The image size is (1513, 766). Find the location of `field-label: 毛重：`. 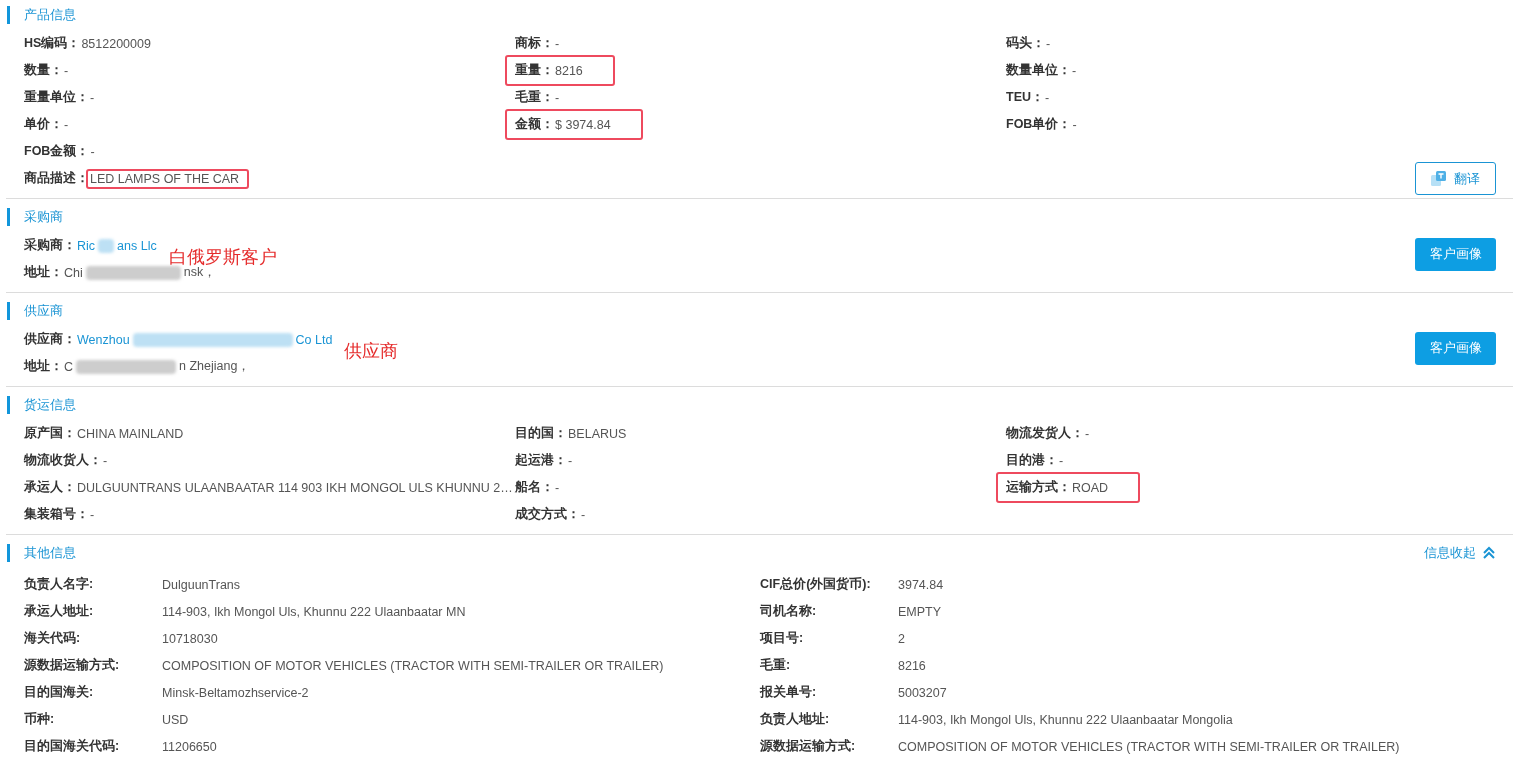

field-label: 毛重： is located at coordinates (534, 97).